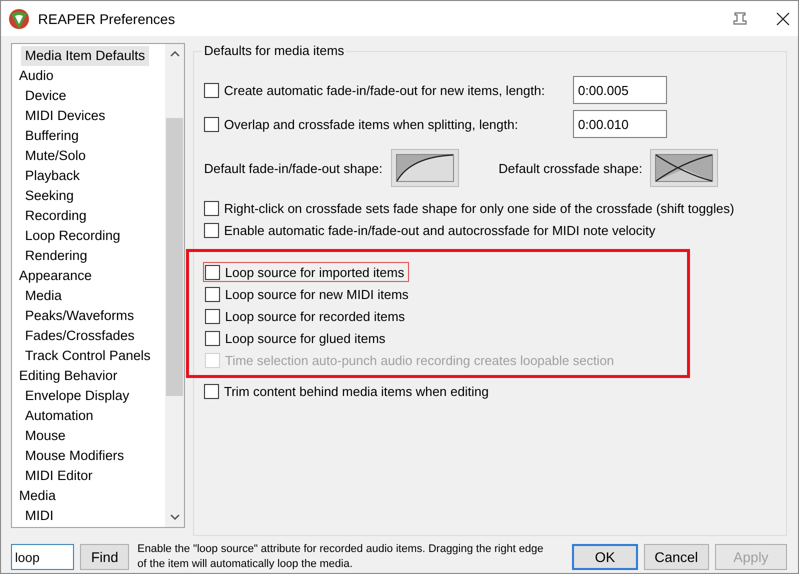 This screenshot has height=574, width=799. Describe the element at coordinates (570, 168) in the screenshot. I see `shape-label: Default crossfade shape:` at that location.